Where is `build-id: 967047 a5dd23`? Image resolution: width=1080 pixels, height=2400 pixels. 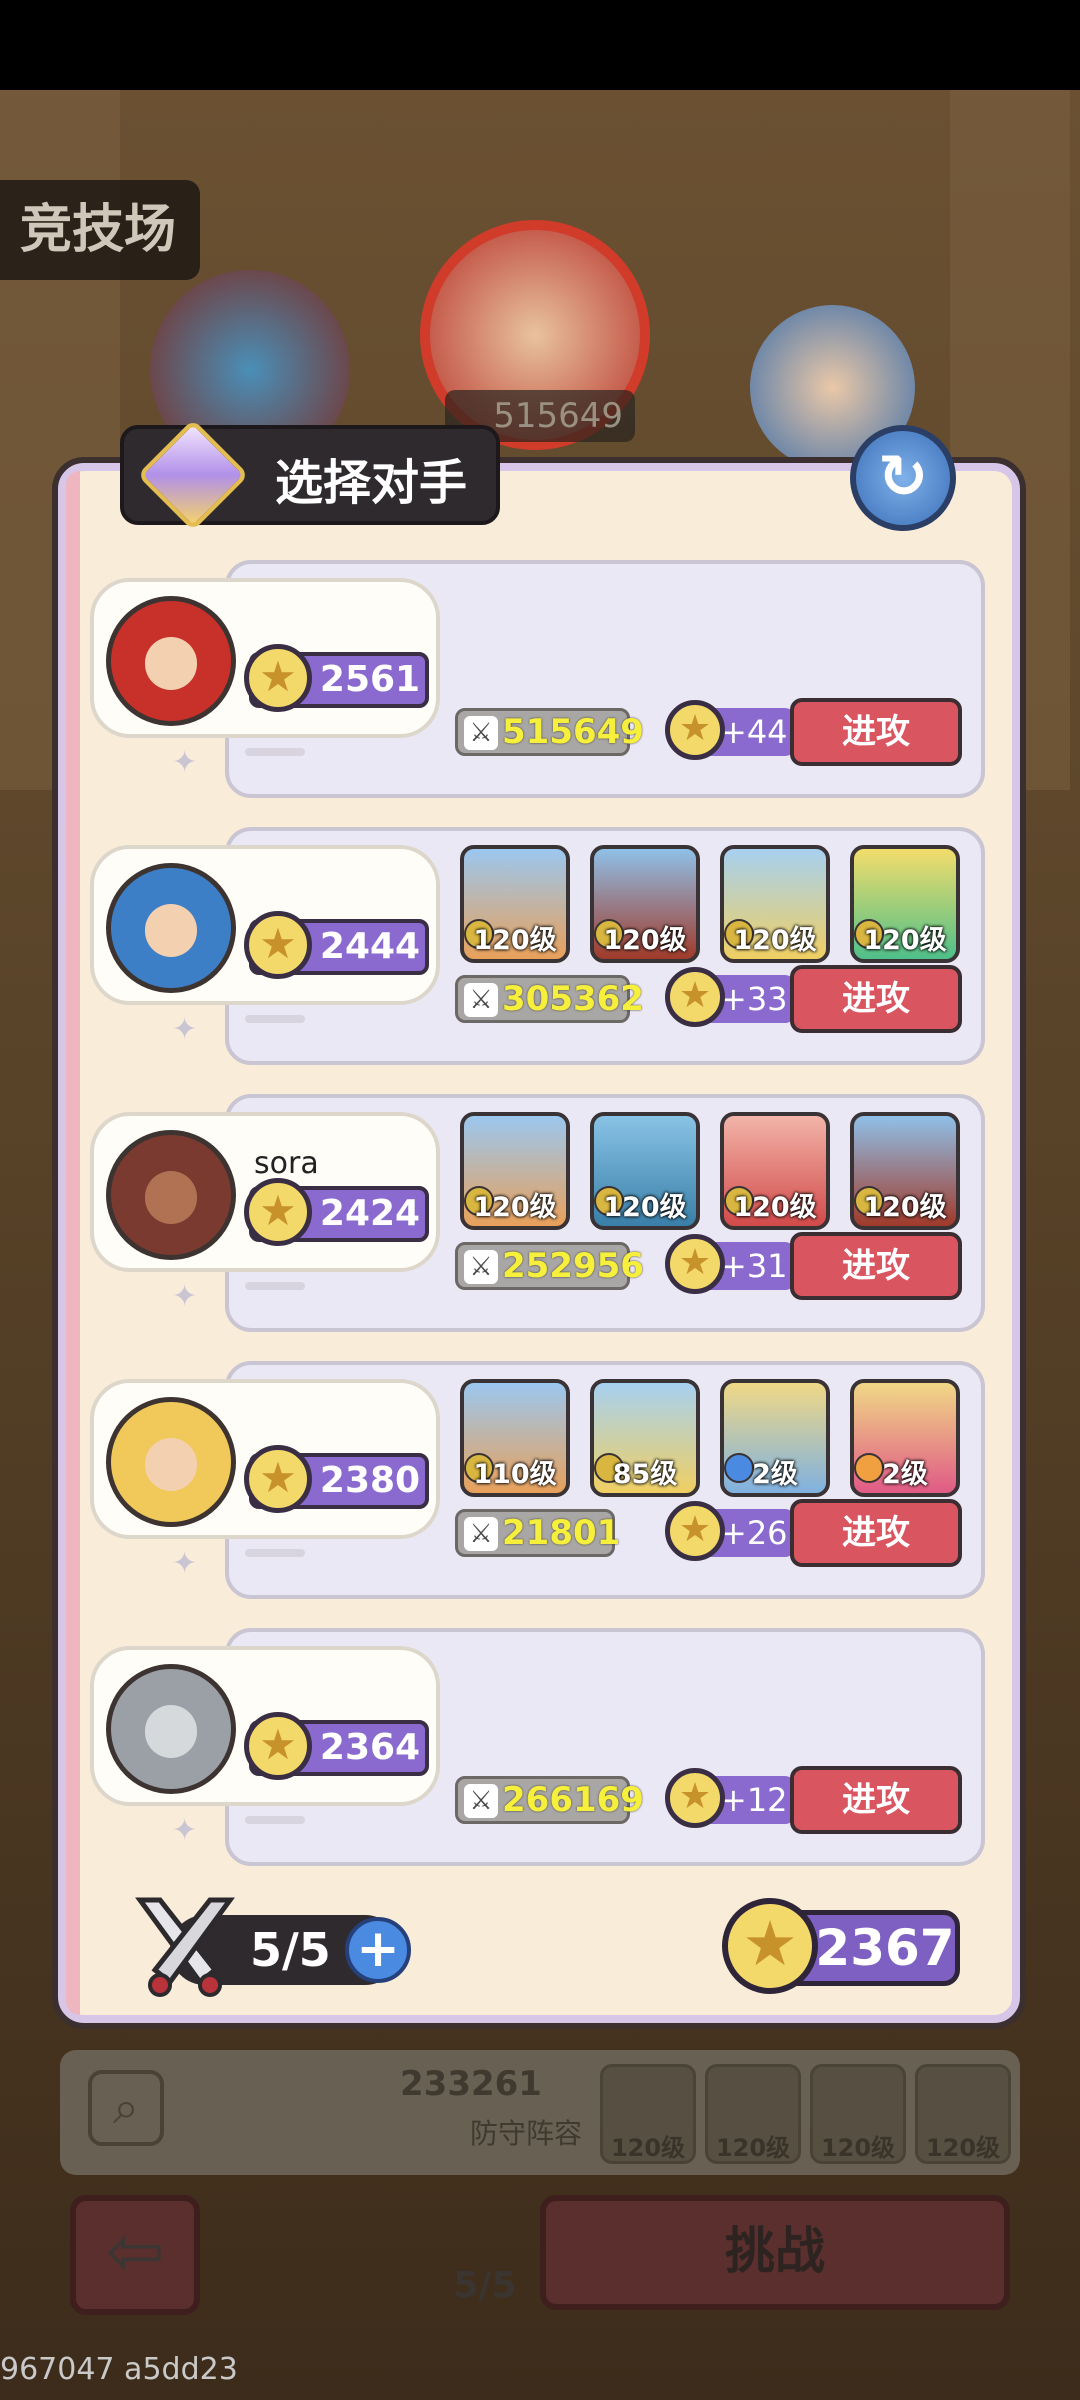 build-id: 967047 a5dd23 is located at coordinates (119, 2369).